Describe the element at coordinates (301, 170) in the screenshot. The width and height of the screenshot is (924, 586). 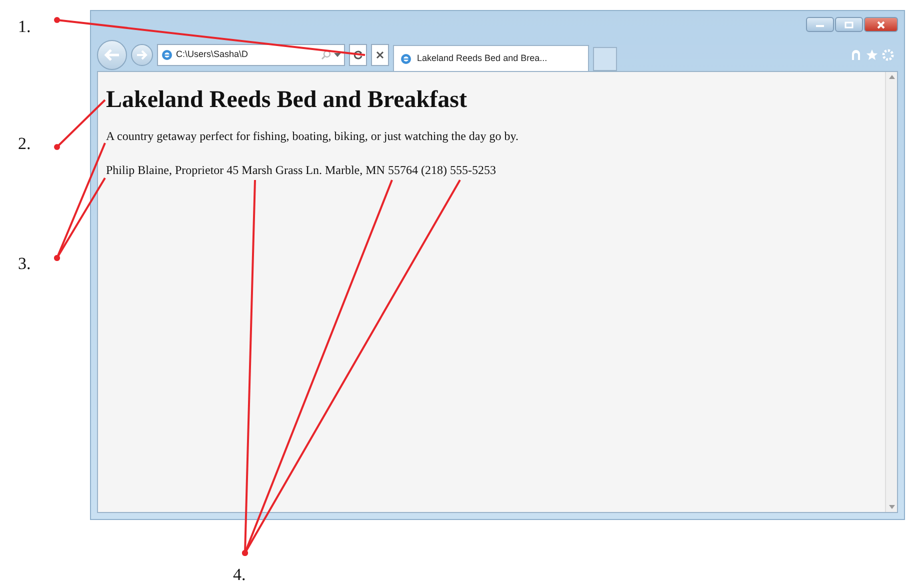
I see `contact-text: Philip Blaine, Proprietor 45 Marsh Grass Ln. Marble, MN 55764 (218) 555-5253` at that location.